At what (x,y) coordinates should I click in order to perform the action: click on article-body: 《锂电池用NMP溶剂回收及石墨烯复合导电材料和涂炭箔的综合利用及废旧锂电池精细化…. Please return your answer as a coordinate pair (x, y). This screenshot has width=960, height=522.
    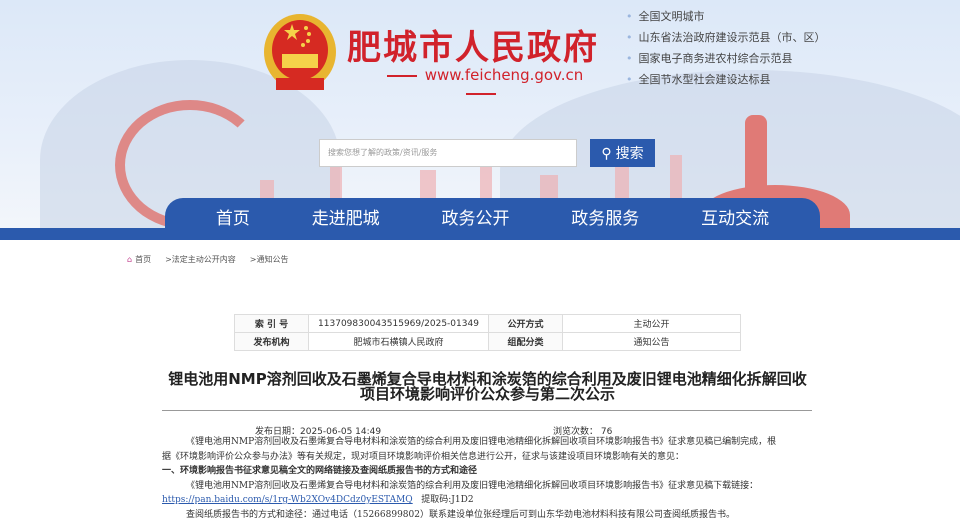
    Looking at the image, I should click on (492, 478).